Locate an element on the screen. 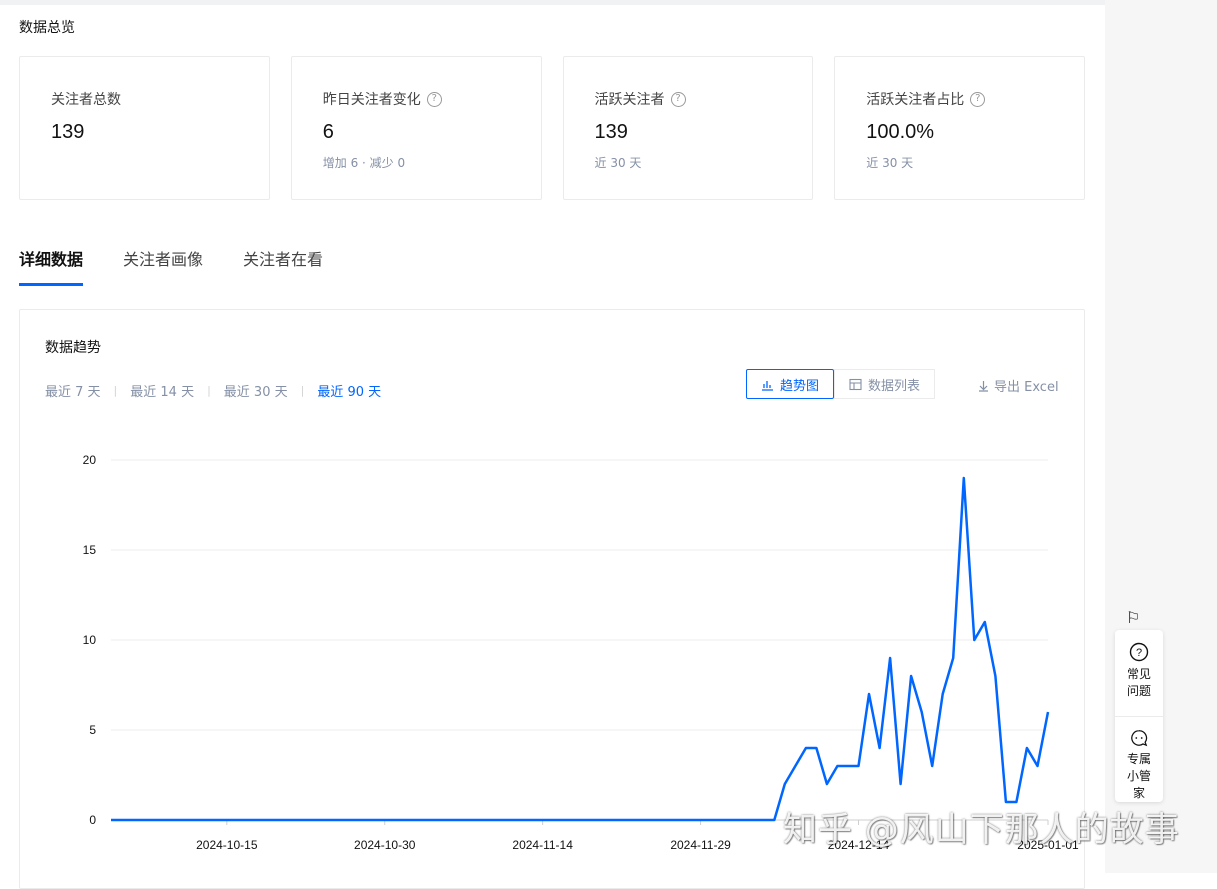  view-toggle: 趋势图 数据列表 is located at coordinates (840, 384).